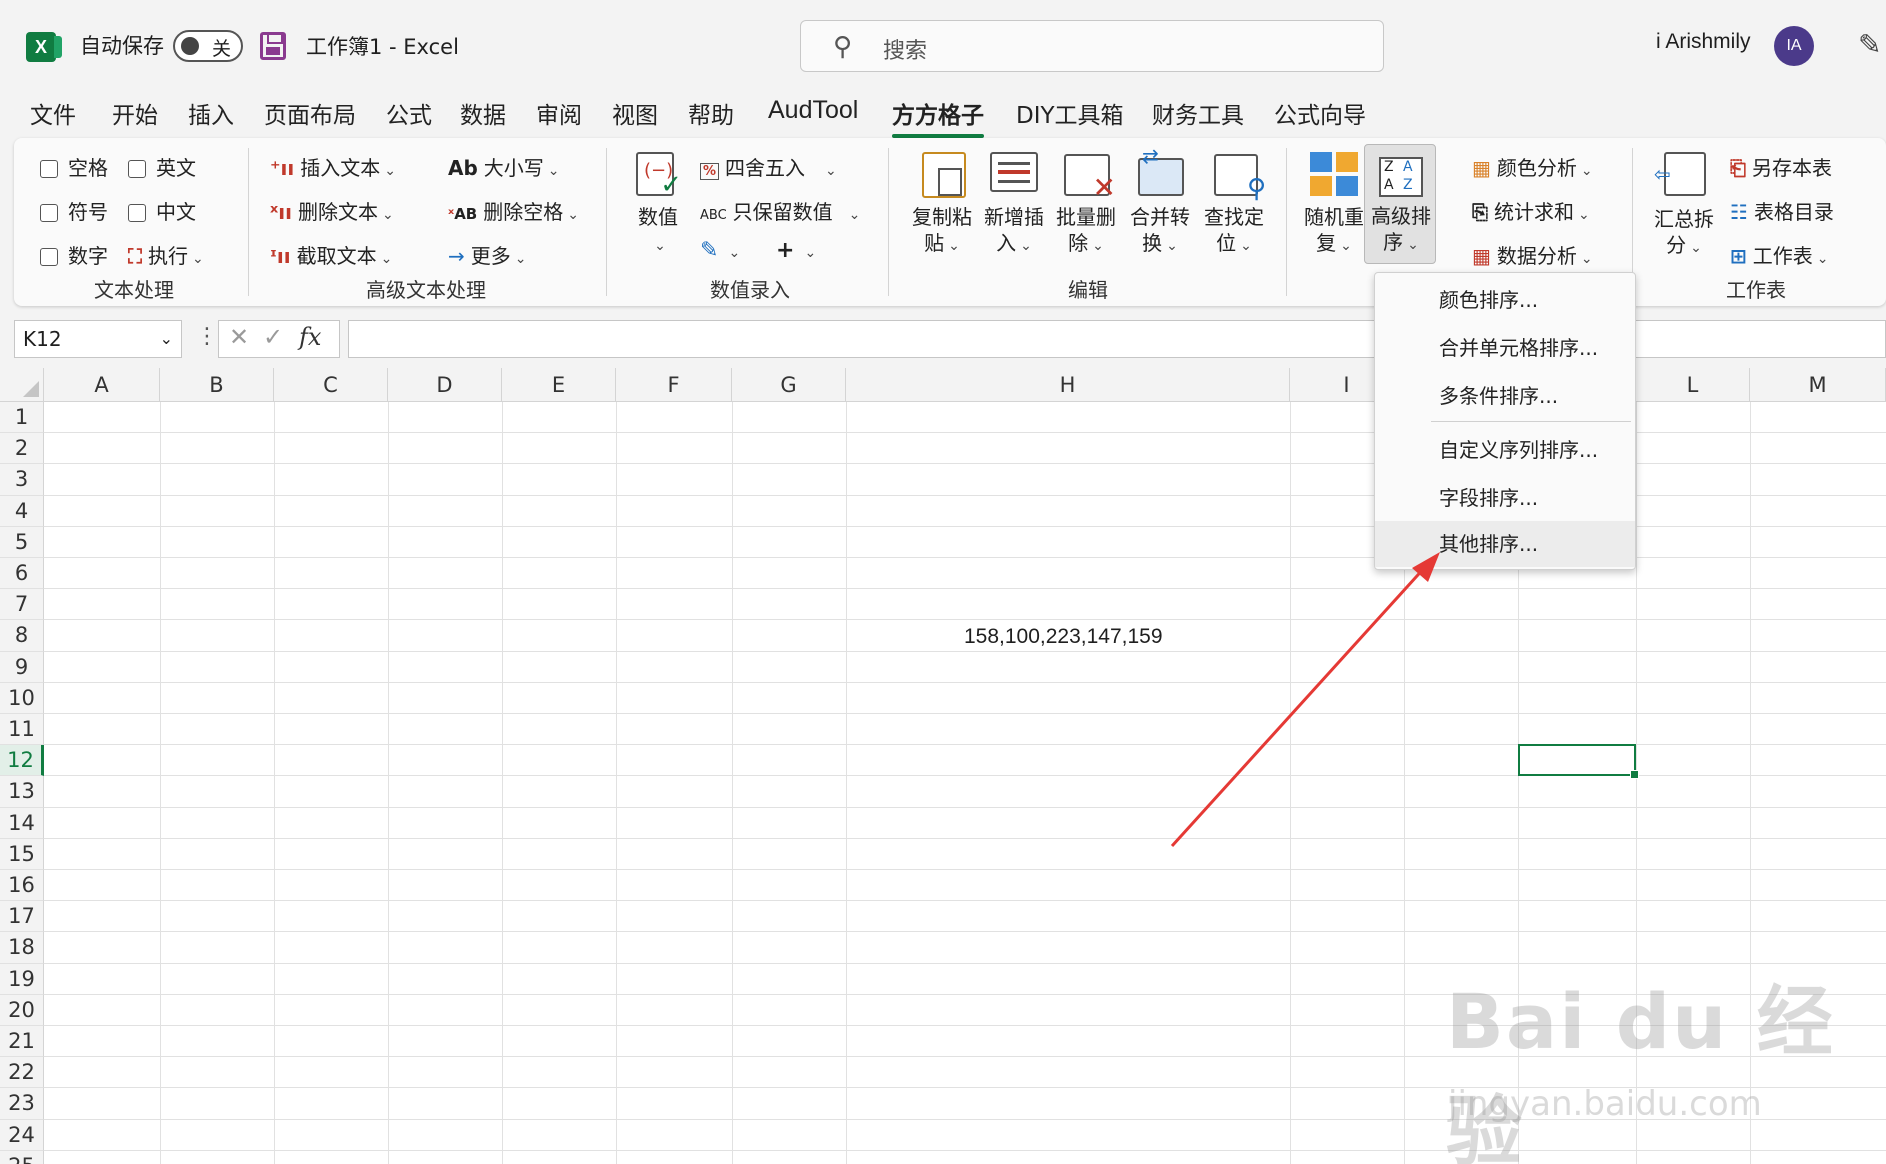  Describe the element at coordinates (22, 730) in the screenshot. I see `row-header: 11` at that location.